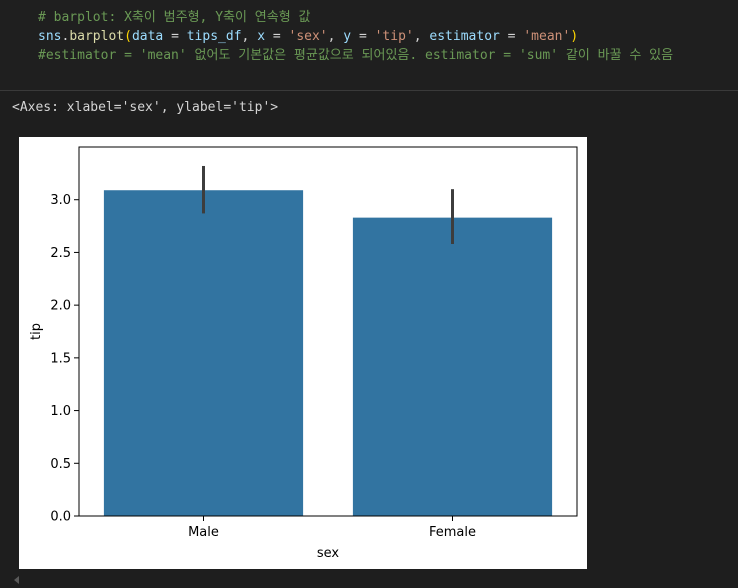 The width and height of the screenshot is (738, 588). Describe the element at coordinates (60, 253) in the screenshot. I see `y-tick-label: 2.5` at that location.